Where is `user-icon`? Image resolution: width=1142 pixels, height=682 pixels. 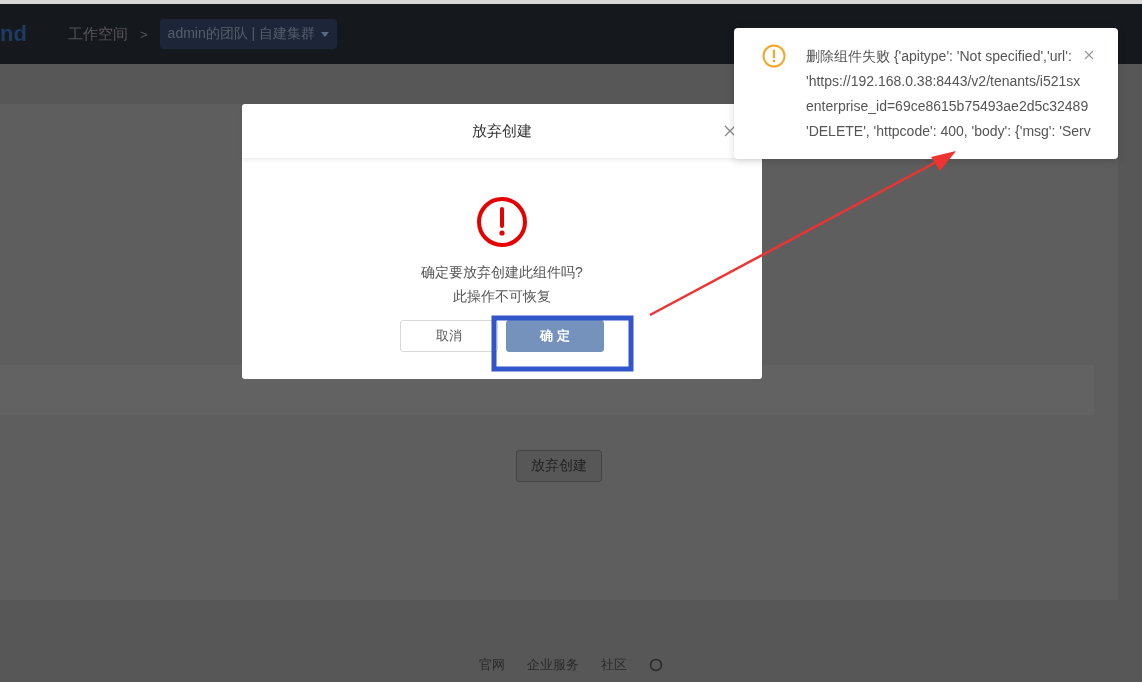
user-icon is located at coordinates (656, 665).